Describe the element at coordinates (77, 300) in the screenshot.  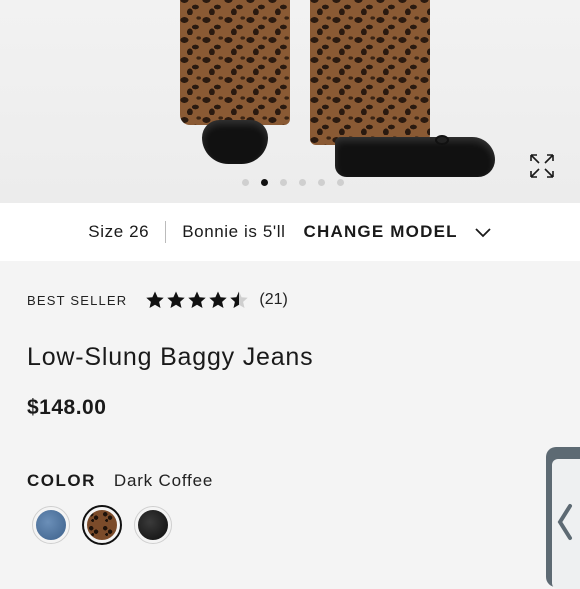
I see `best-seller-badge: BEST SELLER` at that location.